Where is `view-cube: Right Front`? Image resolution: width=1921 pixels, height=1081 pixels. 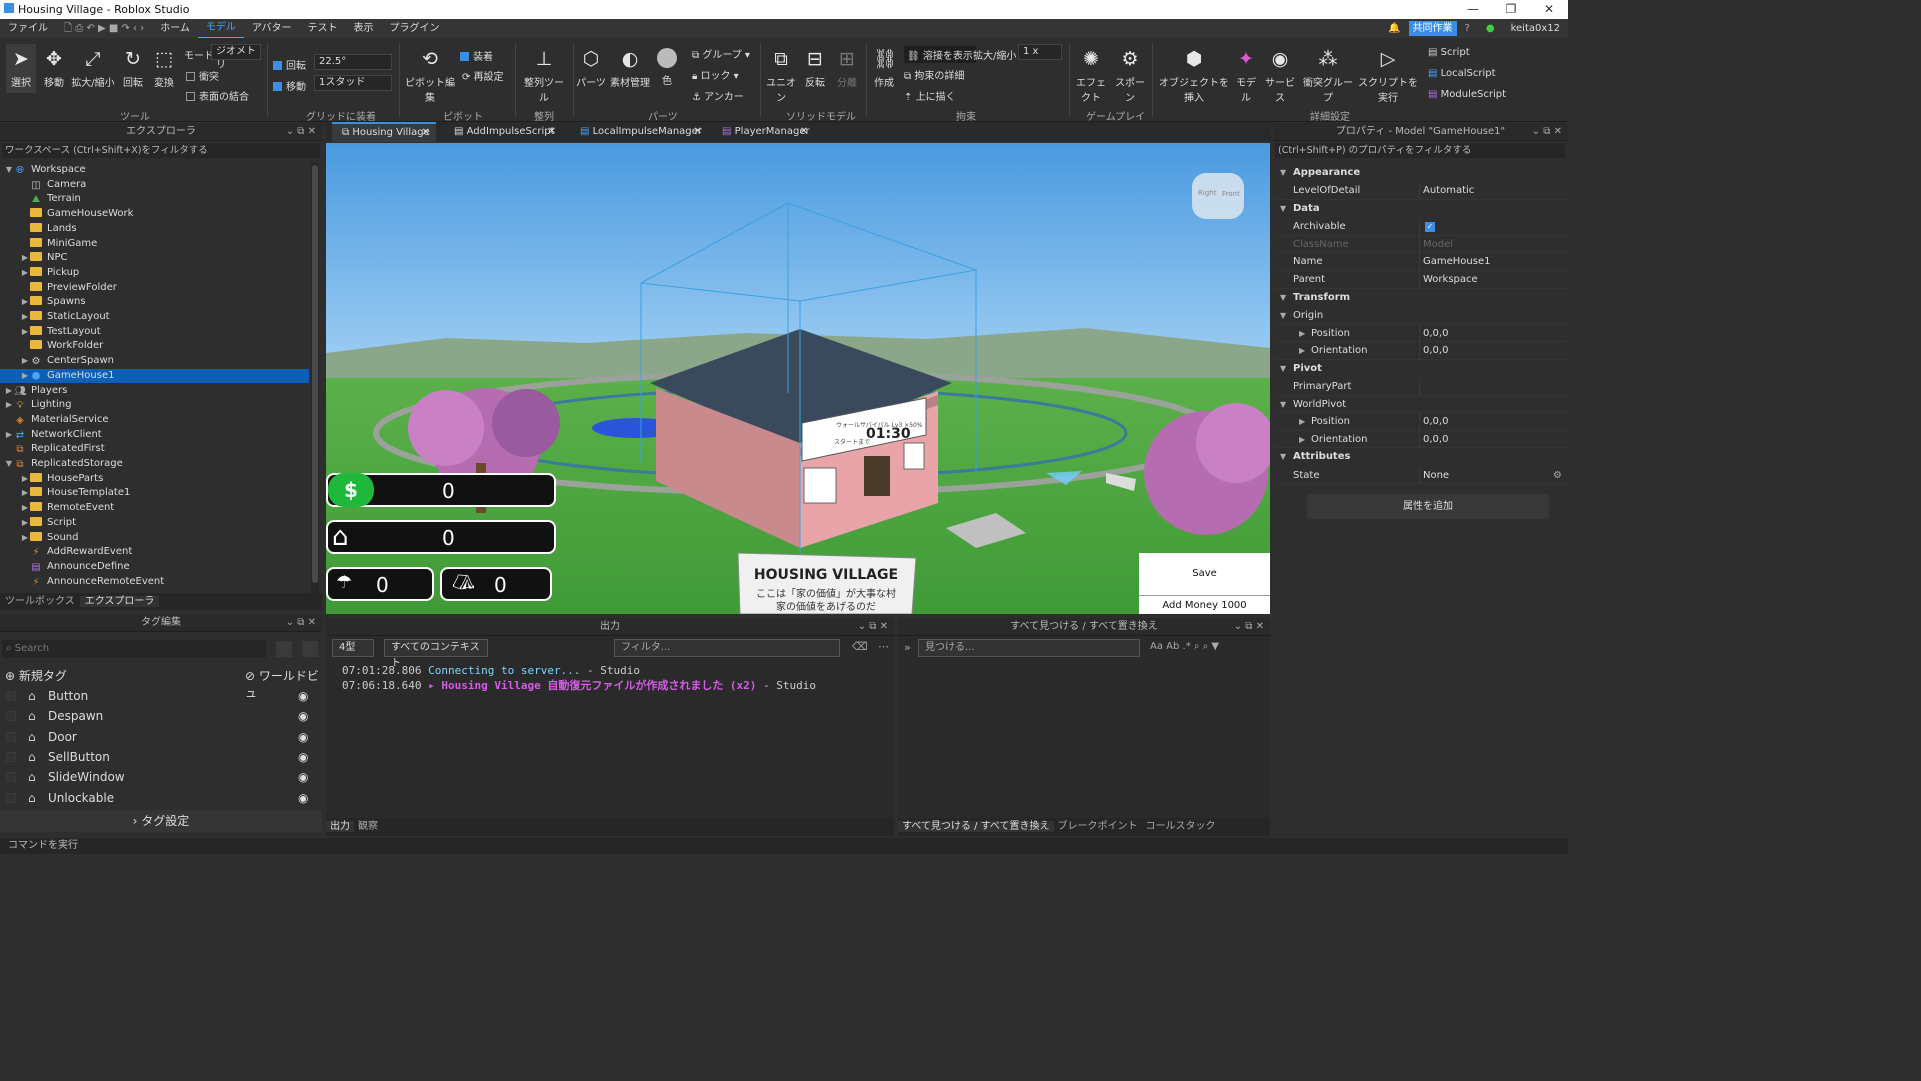 view-cube: Right Front is located at coordinates (1218, 196).